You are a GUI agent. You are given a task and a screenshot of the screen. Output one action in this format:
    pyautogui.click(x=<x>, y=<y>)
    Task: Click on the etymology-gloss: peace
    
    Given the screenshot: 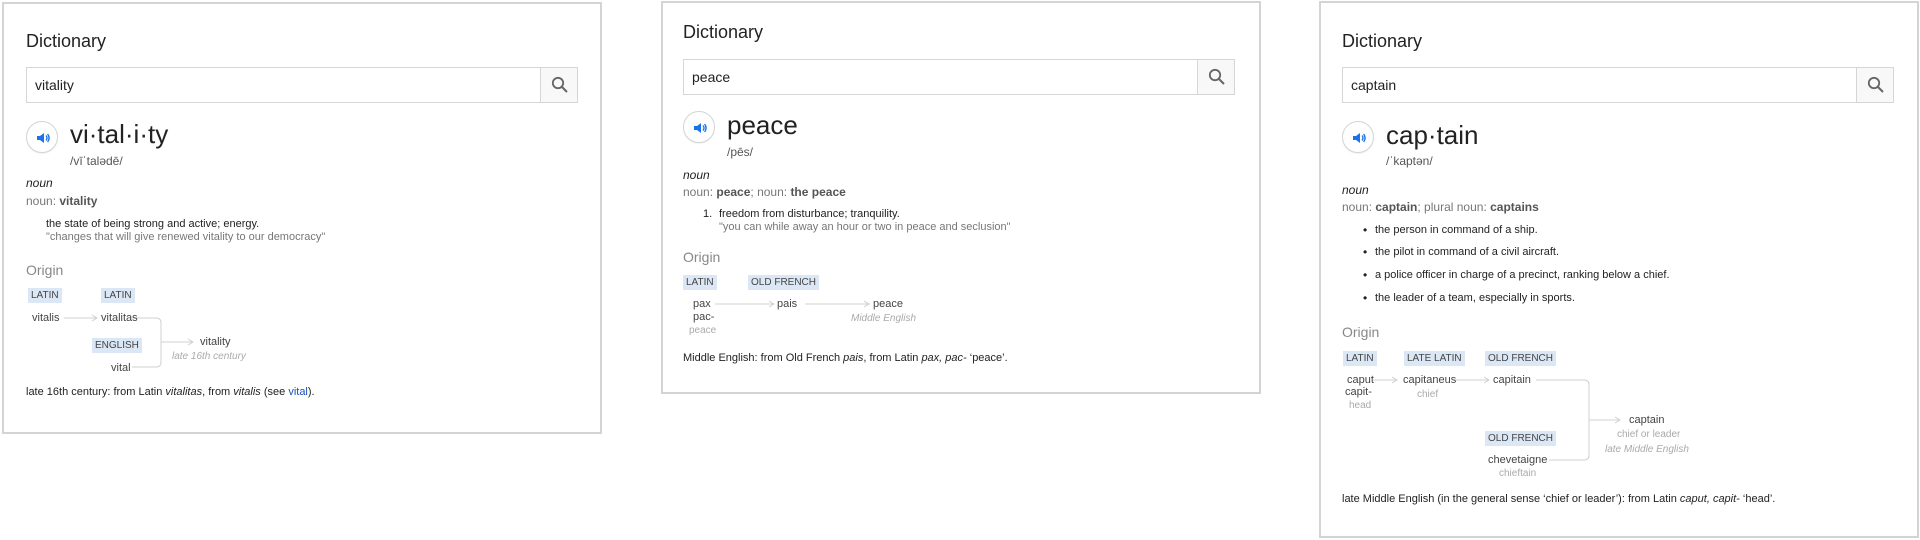 What is the action you would take?
    pyautogui.click(x=703, y=330)
    